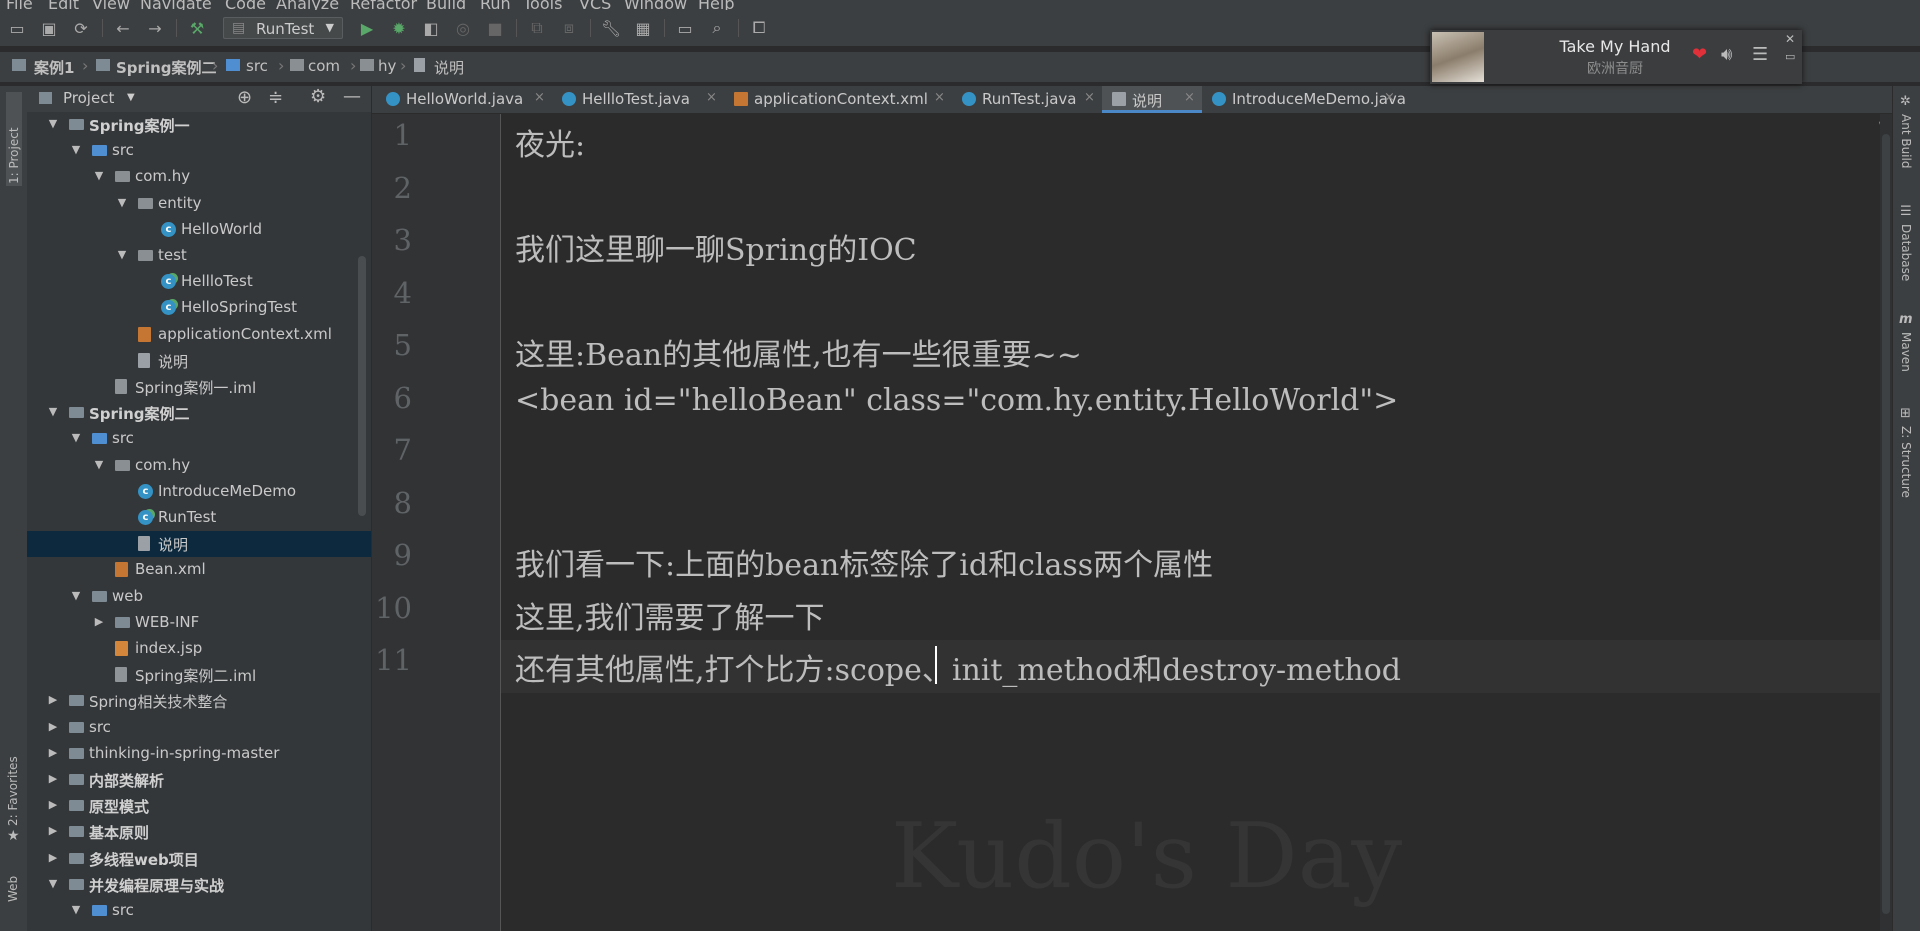 Image resolution: width=1920 pixels, height=931 pixels. I want to click on run-icon: ▶, so click(367, 28).